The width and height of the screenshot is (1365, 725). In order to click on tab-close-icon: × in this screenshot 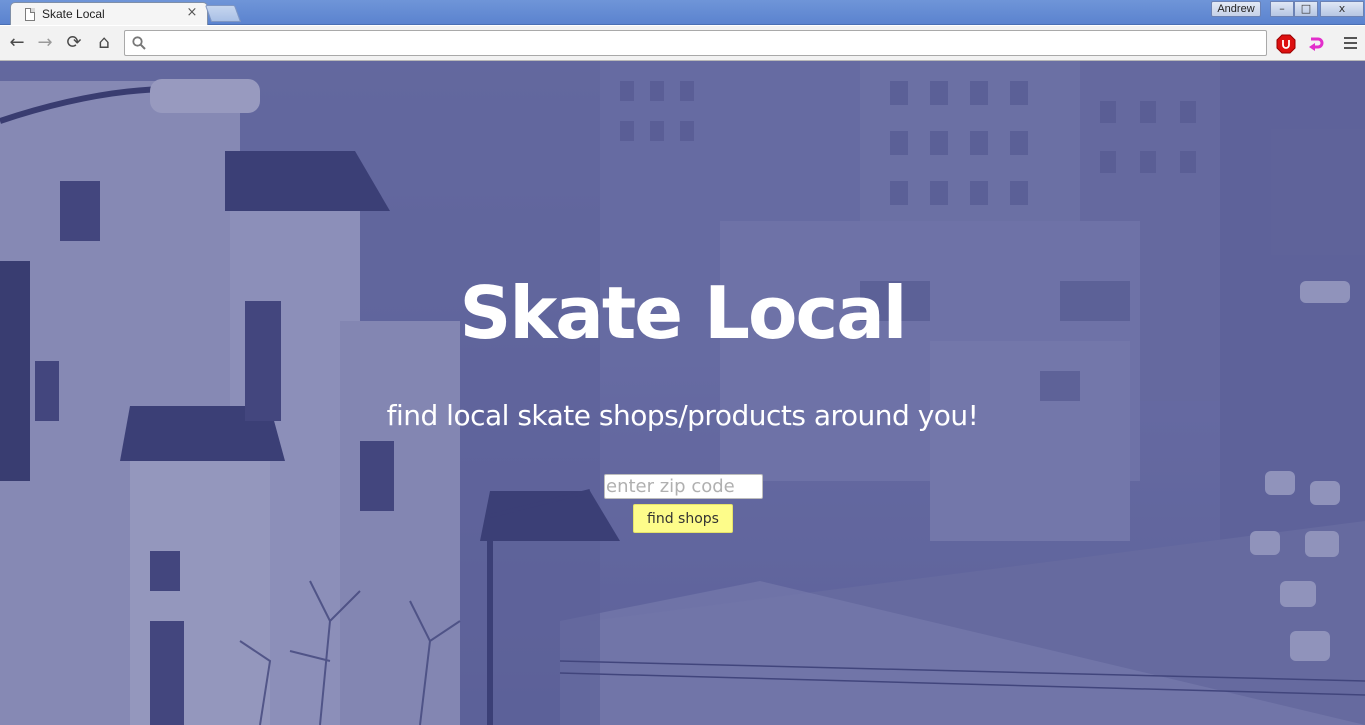, I will do `click(192, 12)`.